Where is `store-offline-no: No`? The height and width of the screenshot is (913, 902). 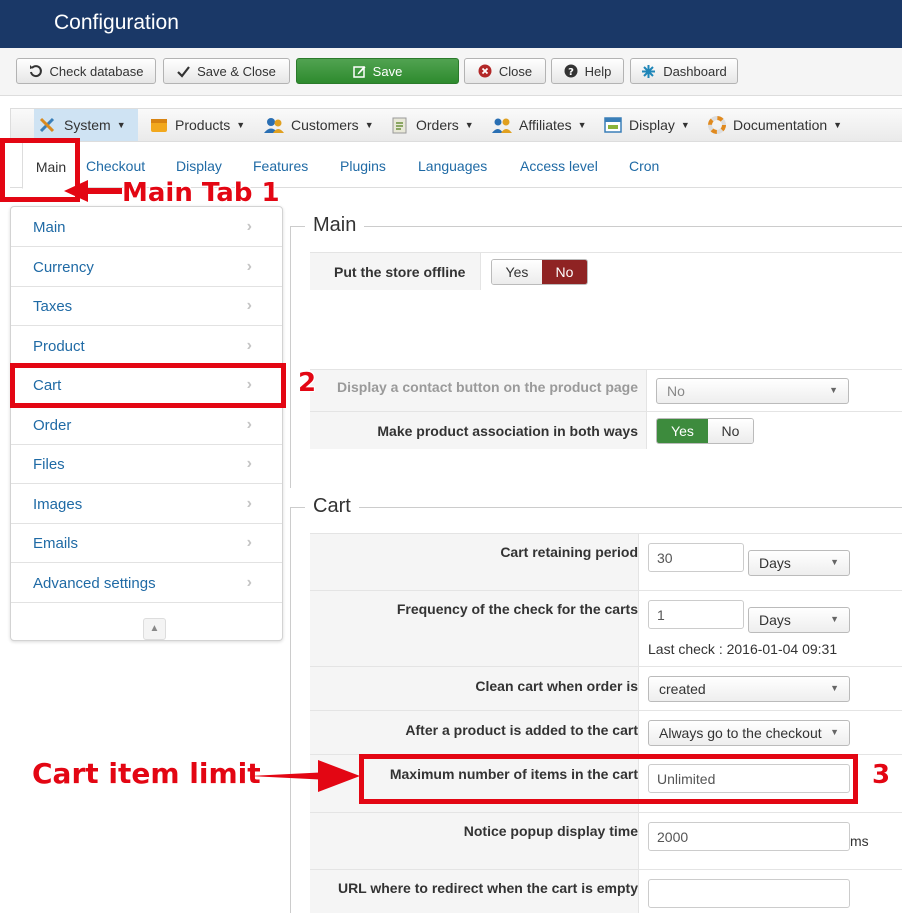
store-offline-no: No is located at coordinates (564, 272).